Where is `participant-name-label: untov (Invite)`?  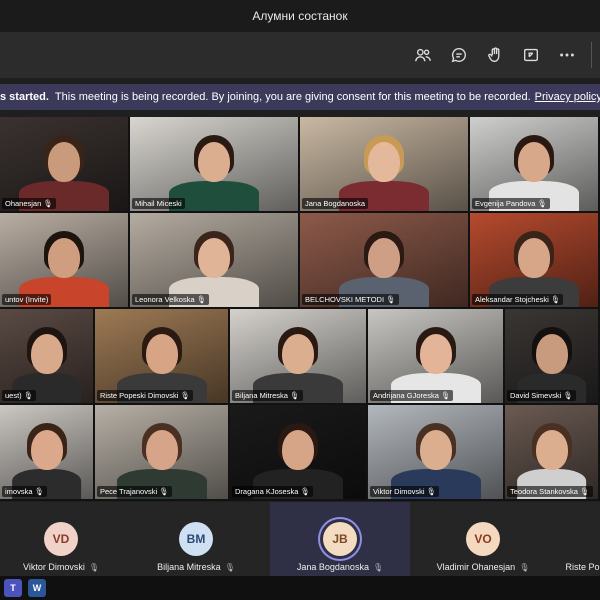
participant-name-label: untov (Invite) is located at coordinates (27, 299).